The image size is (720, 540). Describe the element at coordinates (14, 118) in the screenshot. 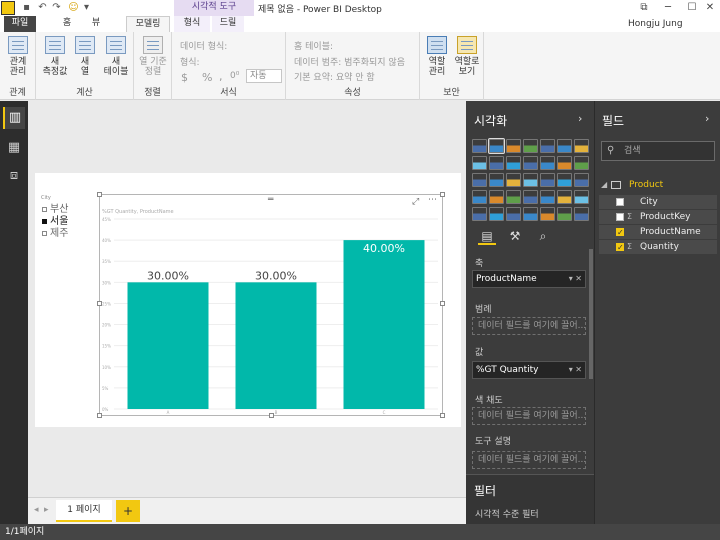

I see `report-view-icon: ▥` at that location.